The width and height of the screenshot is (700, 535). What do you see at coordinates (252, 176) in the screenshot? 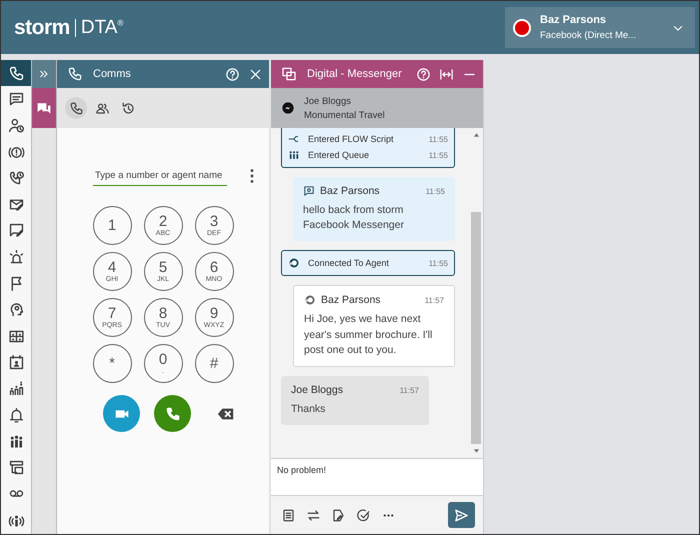
I see `more-icon` at bounding box center [252, 176].